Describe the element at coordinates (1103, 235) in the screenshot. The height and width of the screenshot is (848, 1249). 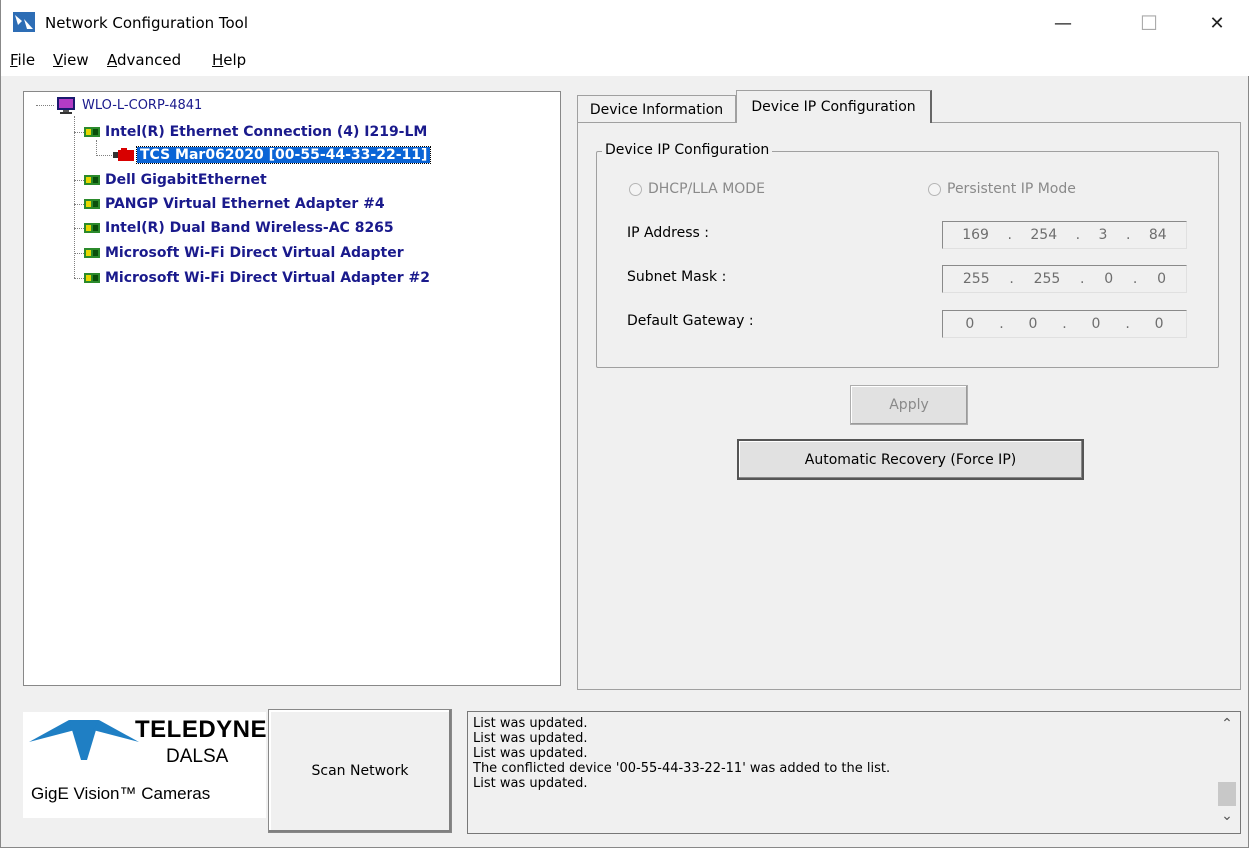
I see `ip-octet: 3` at that location.